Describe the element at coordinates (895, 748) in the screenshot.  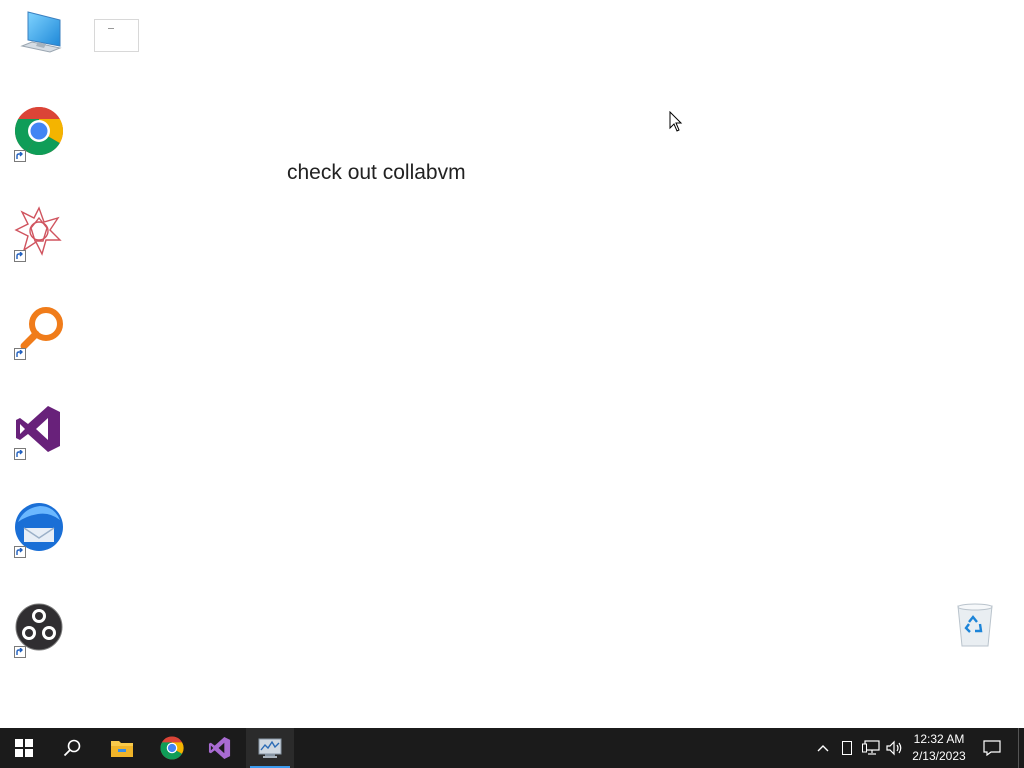
I see `volume-icon` at that location.